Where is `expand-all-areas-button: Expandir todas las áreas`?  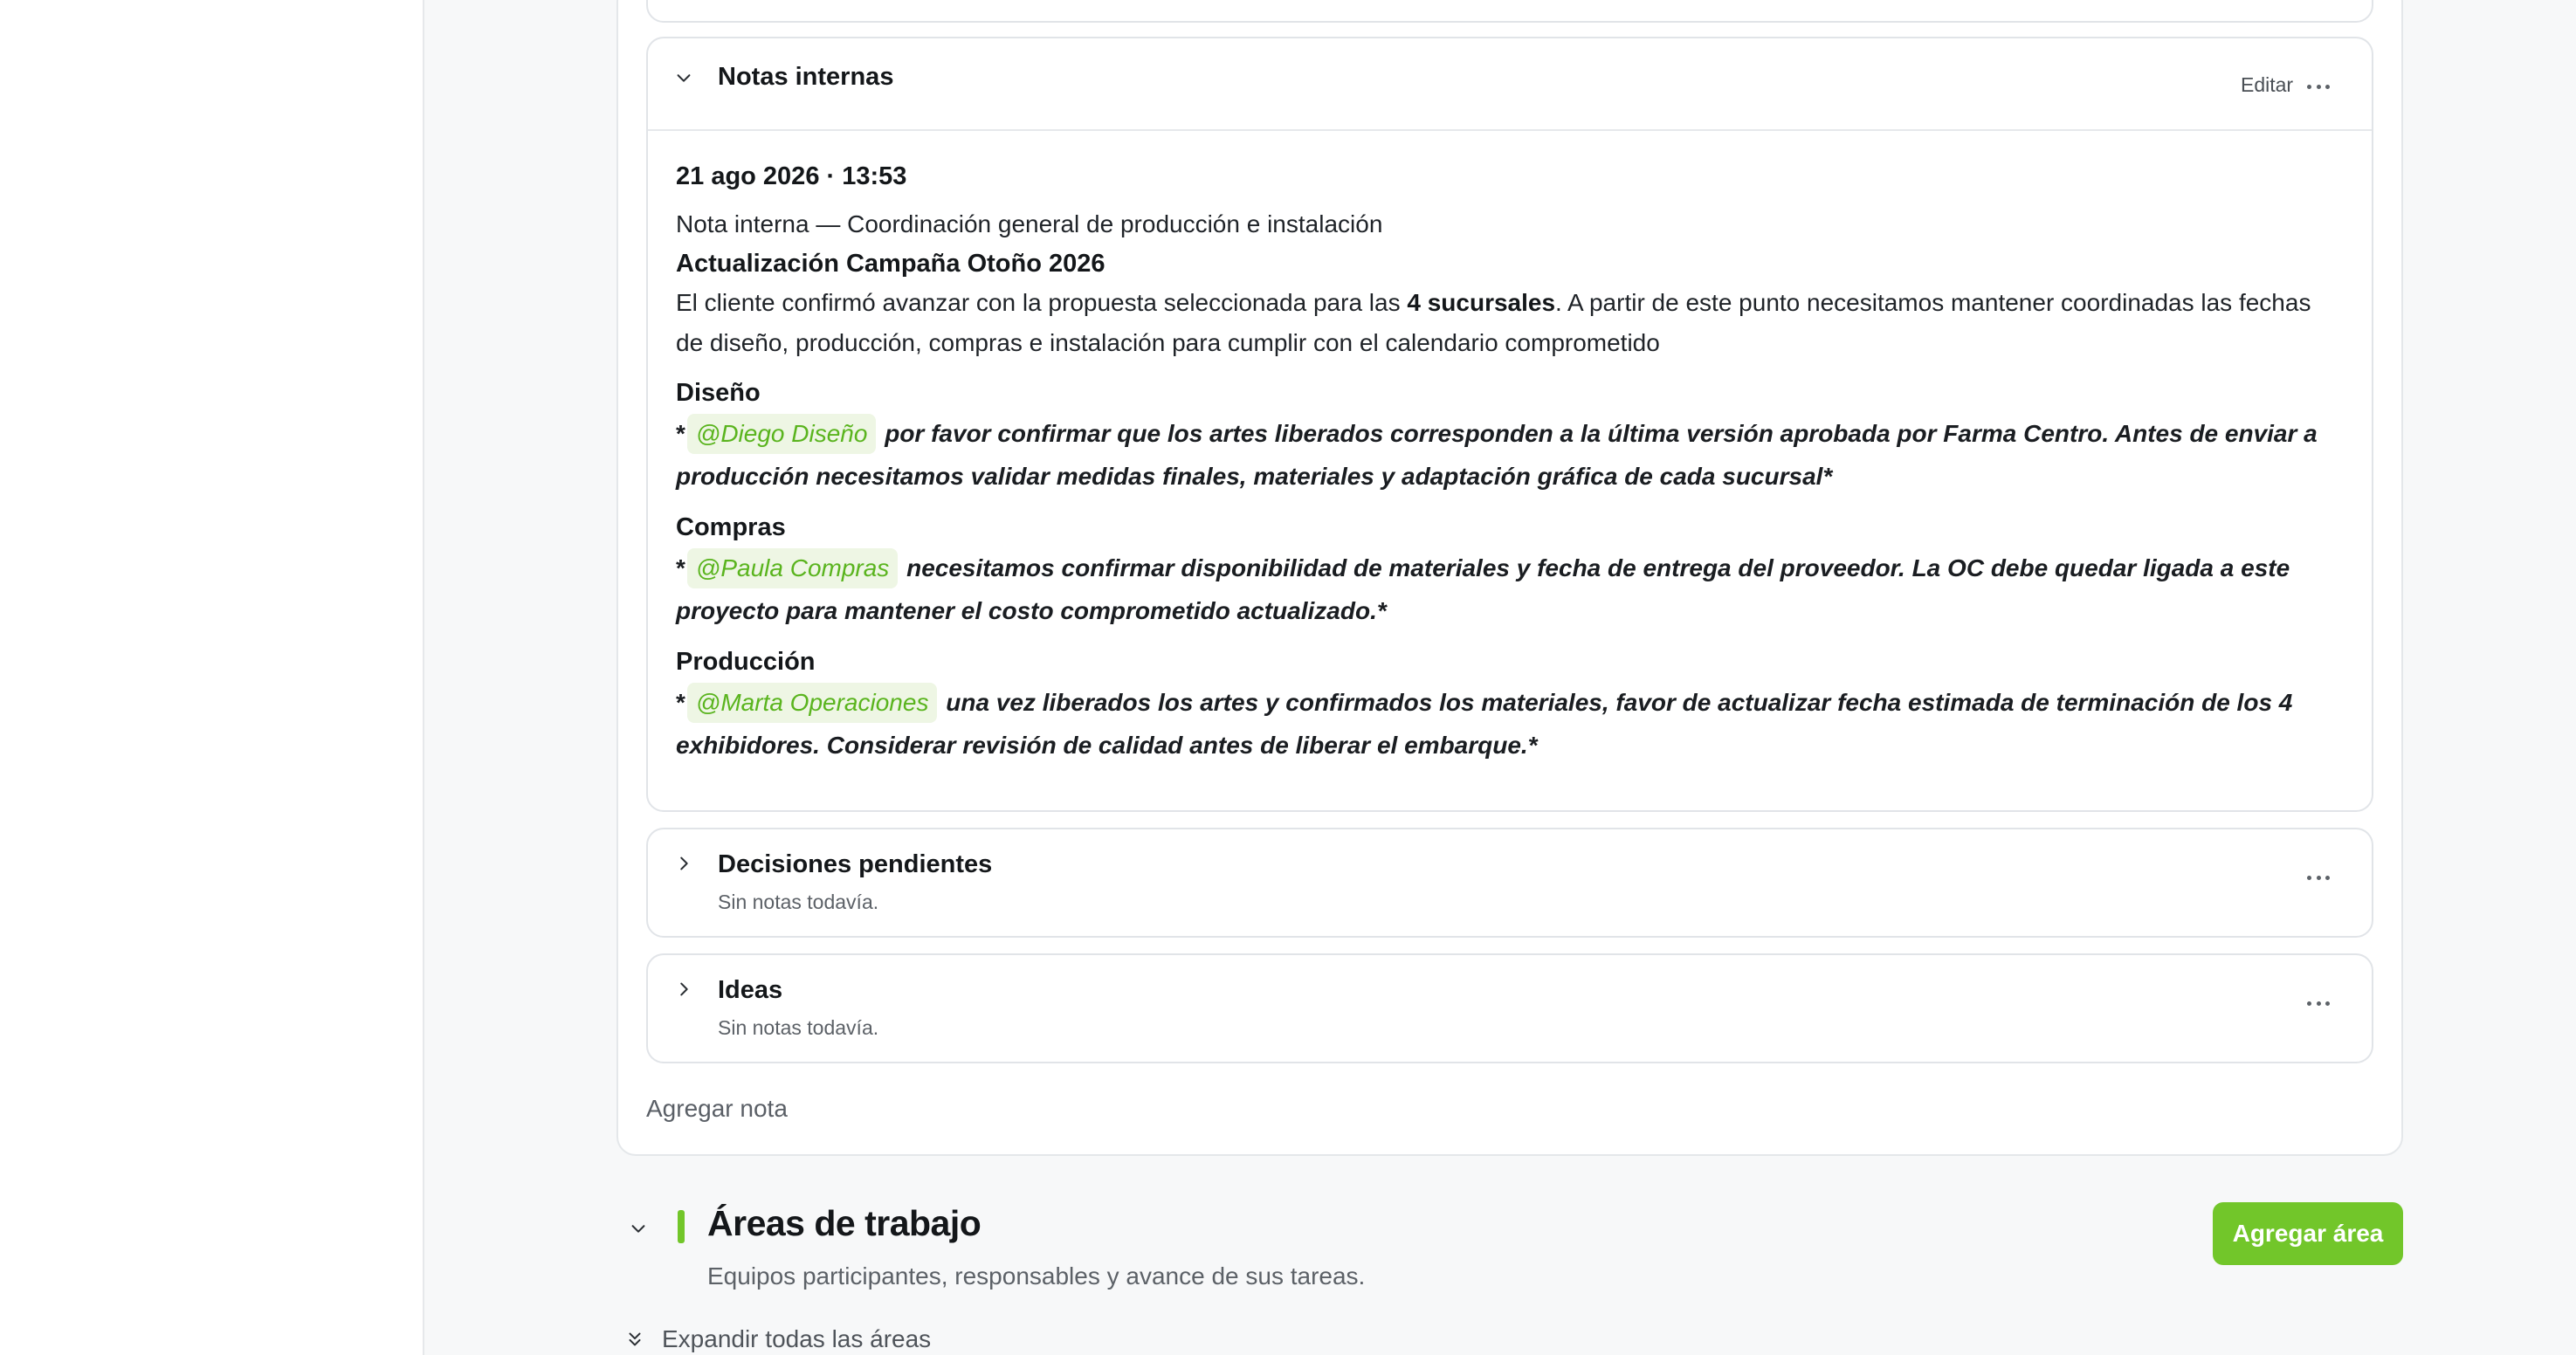 expand-all-areas-button: Expandir todas las áreas is located at coordinates (778, 1339).